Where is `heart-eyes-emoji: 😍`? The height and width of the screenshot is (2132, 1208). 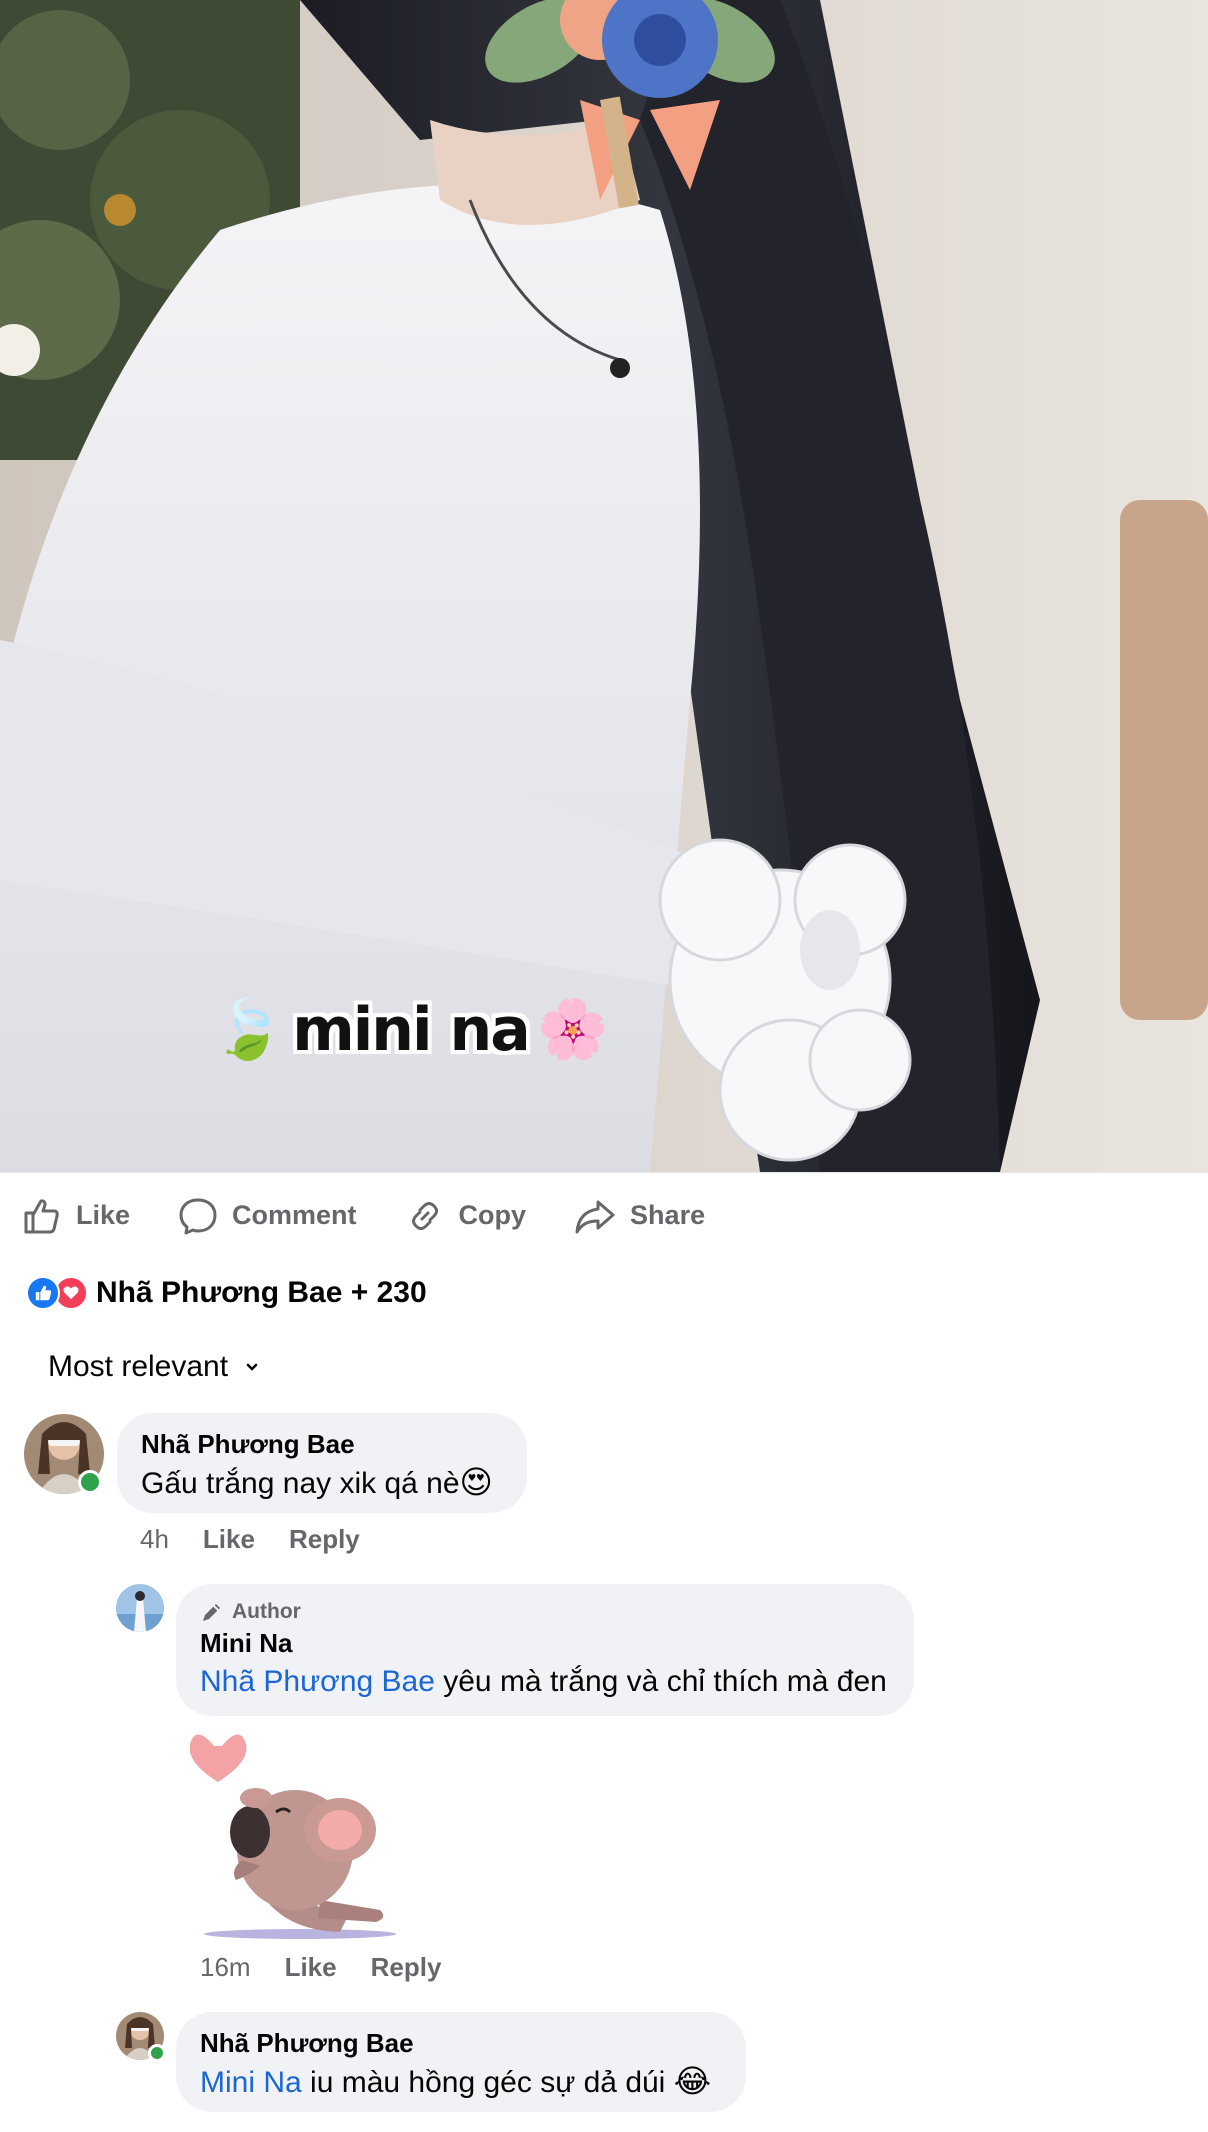 heart-eyes-emoji: 😍 is located at coordinates (476, 1482).